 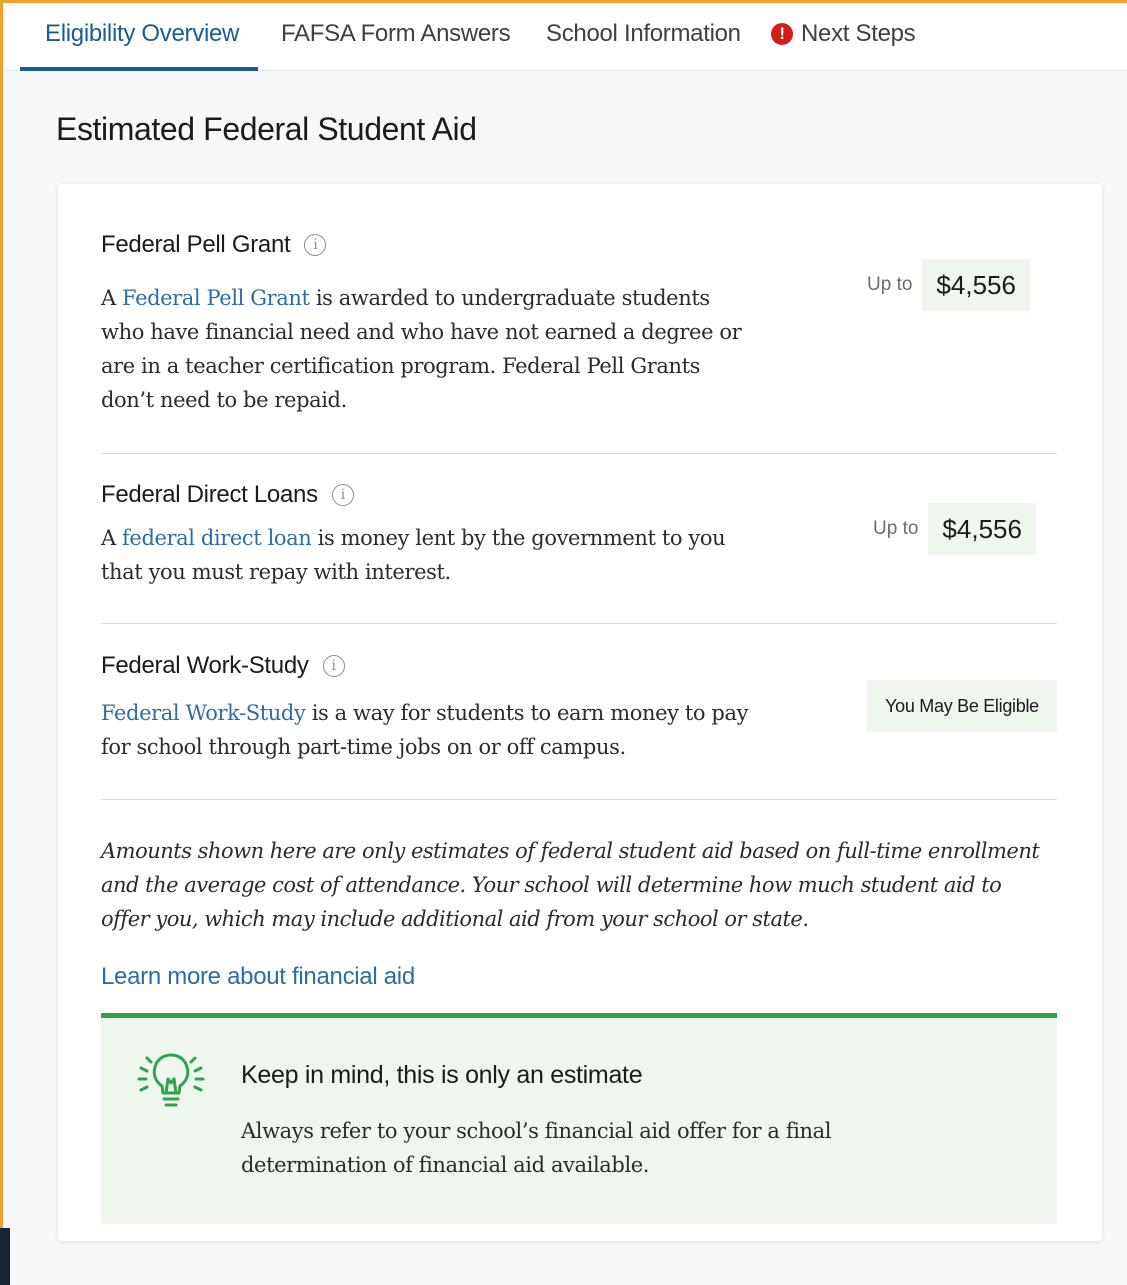 What do you see at coordinates (976, 285) in the screenshot?
I see `pell-amount-value: $4,556` at bounding box center [976, 285].